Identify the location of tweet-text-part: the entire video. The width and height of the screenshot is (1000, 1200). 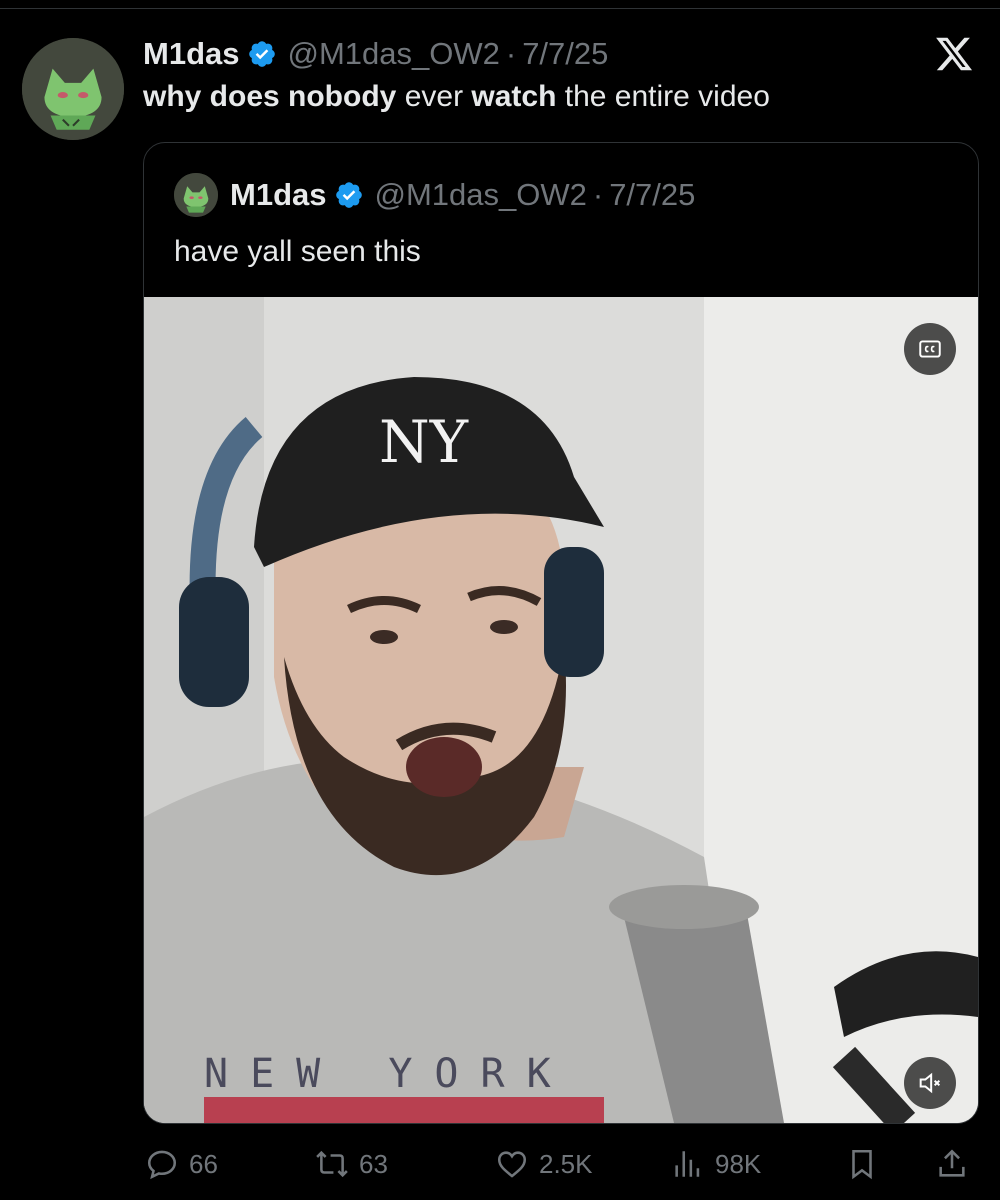
(663, 96).